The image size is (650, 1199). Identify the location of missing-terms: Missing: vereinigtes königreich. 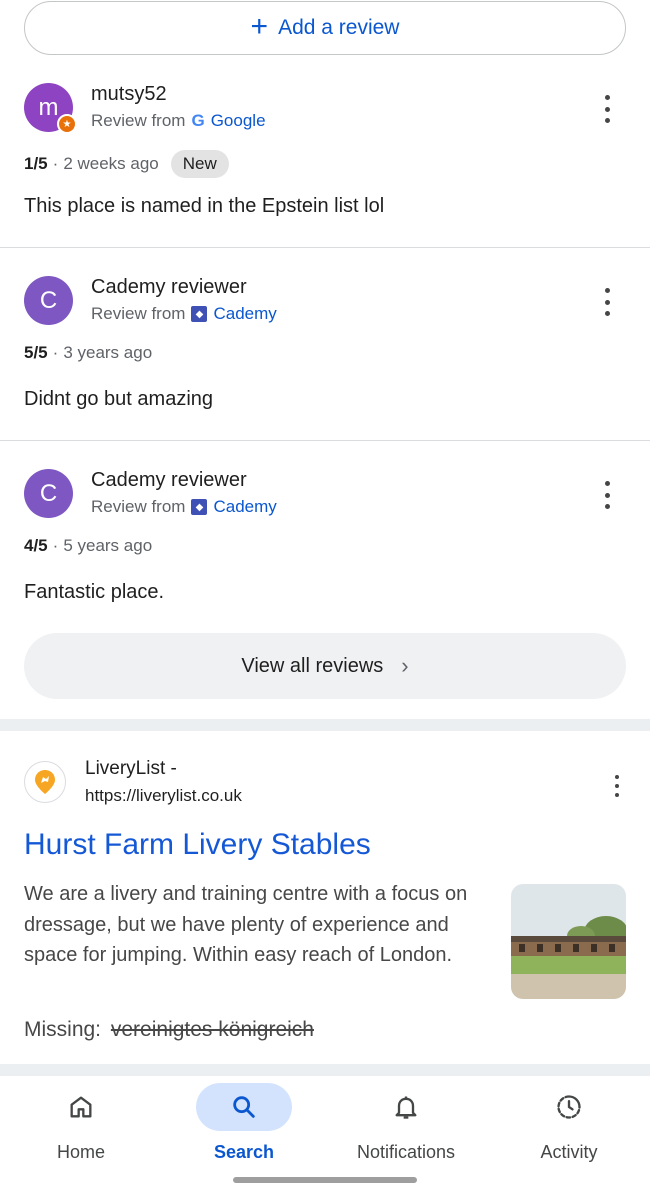
(169, 1030).